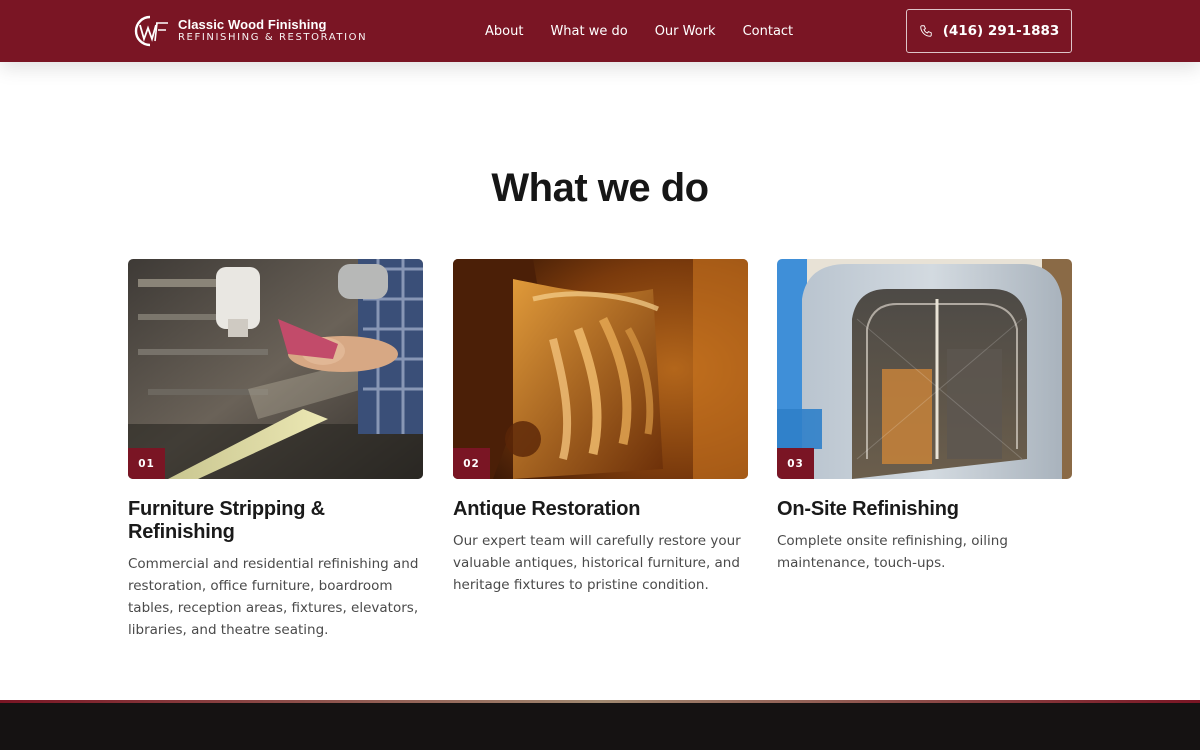 The image size is (1200, 750). What do you see at coordinates (588, 31) in the screenshot?
I see `nav-link-what-we-do: What we do` at bounding box center [588, 31].